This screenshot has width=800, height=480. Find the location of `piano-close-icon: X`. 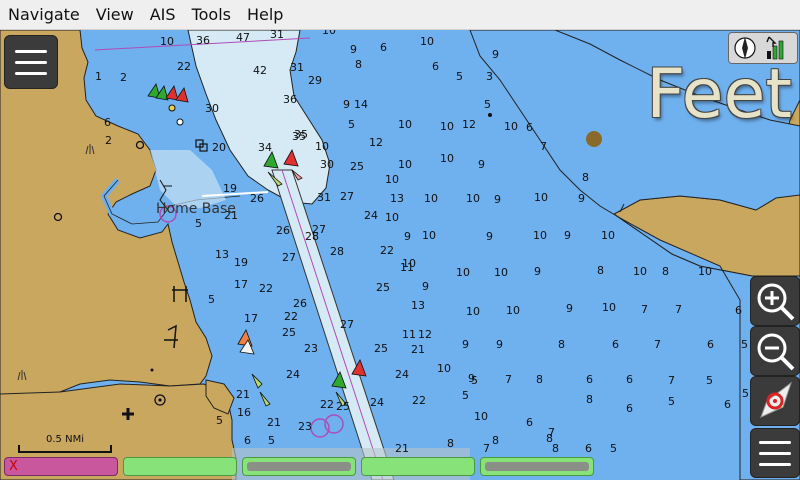

piano-close-icon: X is located at coordinates (13, 466).